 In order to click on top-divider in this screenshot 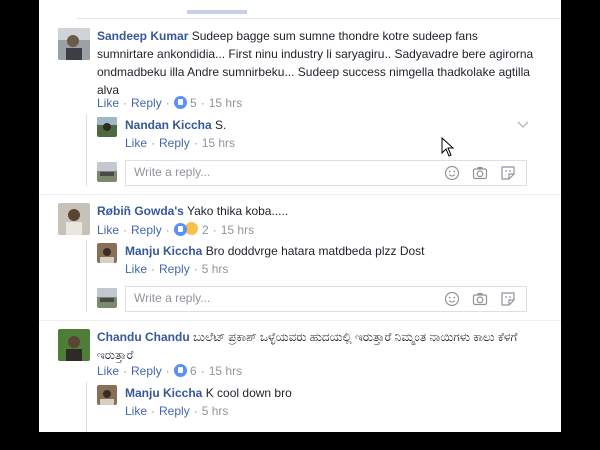, I will do `click(319, 9)`.